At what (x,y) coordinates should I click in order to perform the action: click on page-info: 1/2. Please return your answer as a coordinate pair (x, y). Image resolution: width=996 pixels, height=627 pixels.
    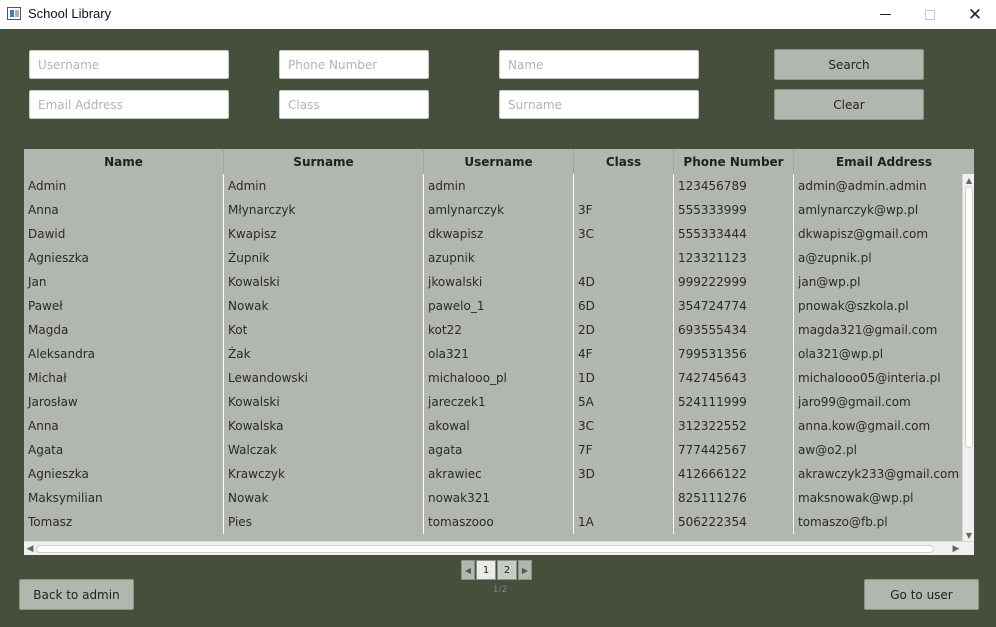
    Looking at the image, I should click on (500, 590).